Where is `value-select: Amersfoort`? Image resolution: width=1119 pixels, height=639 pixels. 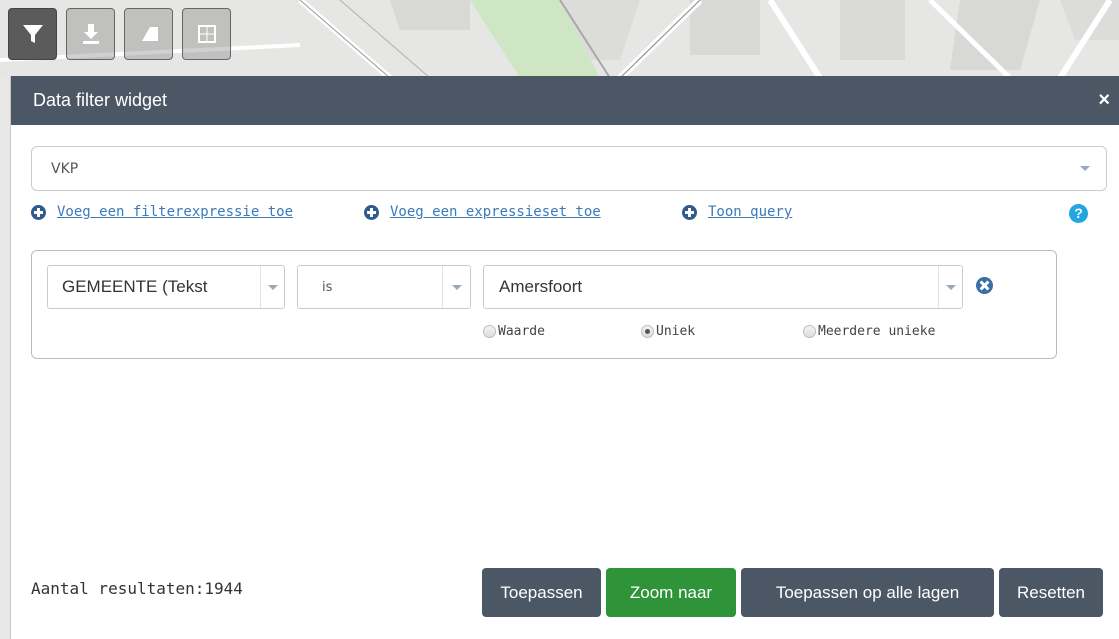
value-select: Amersfoort is located at coordinates (723, 287).